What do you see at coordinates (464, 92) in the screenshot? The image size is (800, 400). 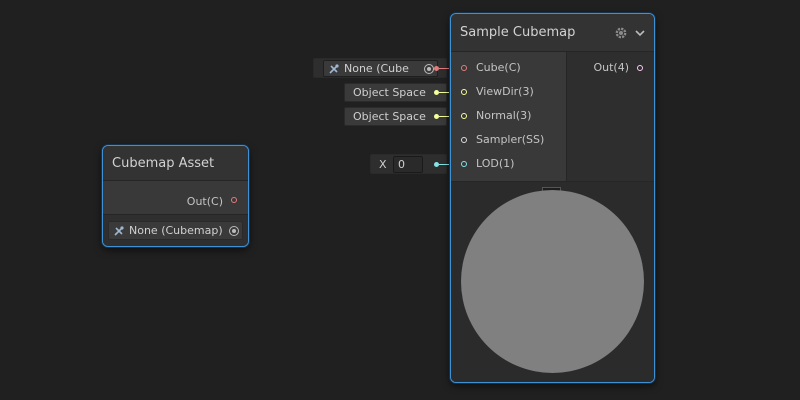 I see `input-port-viewdir` at bounding box center [464, 92].